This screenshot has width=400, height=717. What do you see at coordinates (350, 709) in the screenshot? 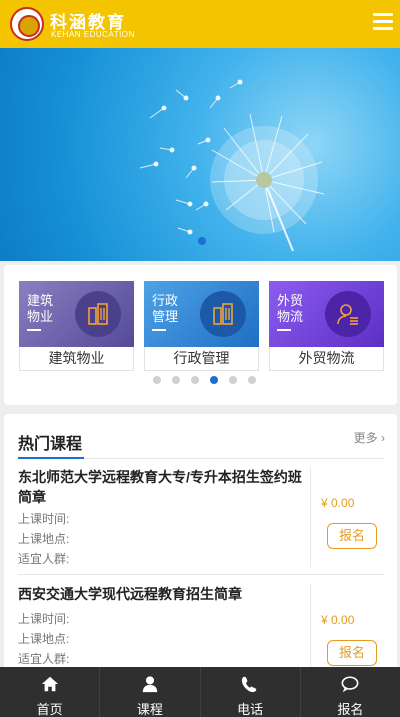
I see `tab-label: 报名` at bounding box center [350, 709].